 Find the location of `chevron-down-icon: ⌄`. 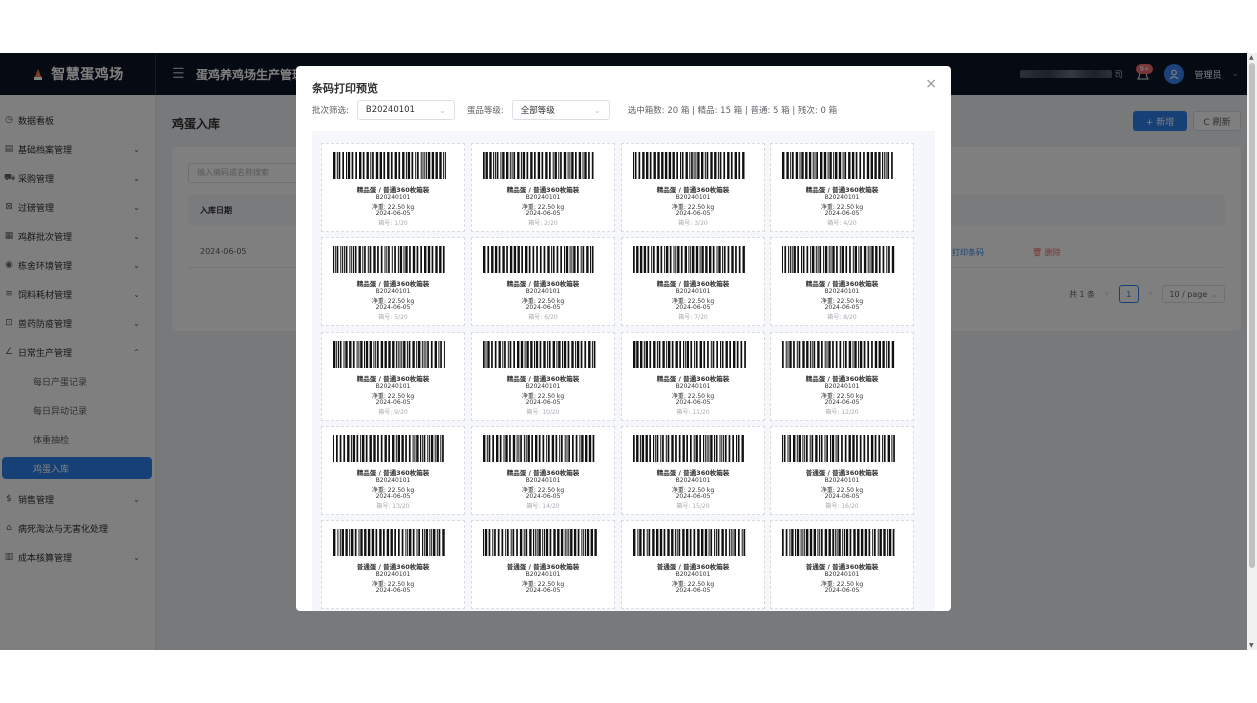

chevron-down-icon: ⌄ is located at coordinates (597, 110).